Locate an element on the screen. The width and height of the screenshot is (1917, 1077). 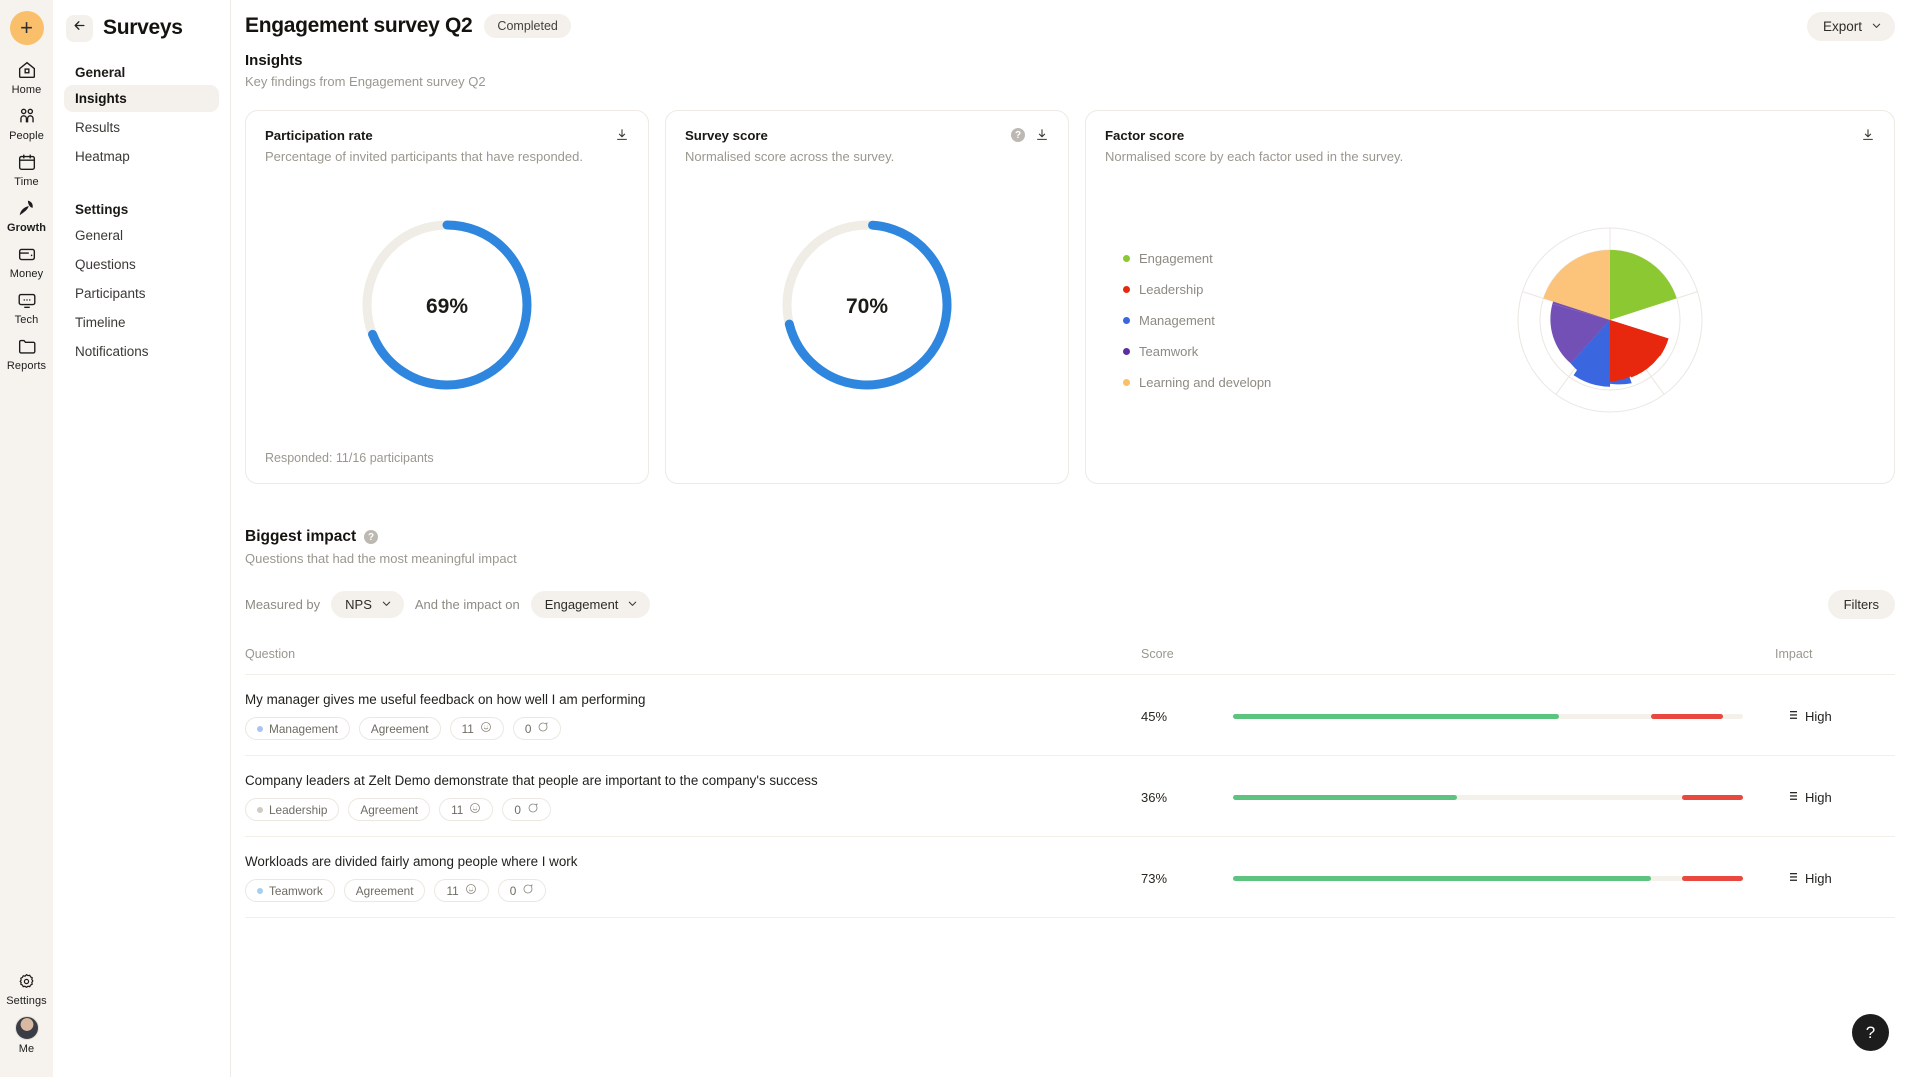
tag-factor-label: Teamwork is located at coordinates (296, 890).